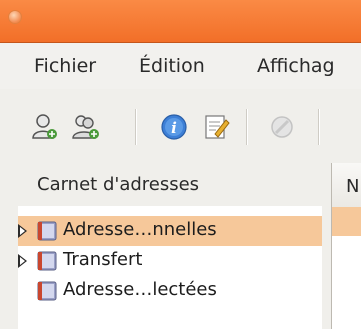 This screenshot has width=361, height=329. Describe the element at coordinates (140, 289) in the screenshot. I see `tree-item-label: Adresse…lectées` at that location.